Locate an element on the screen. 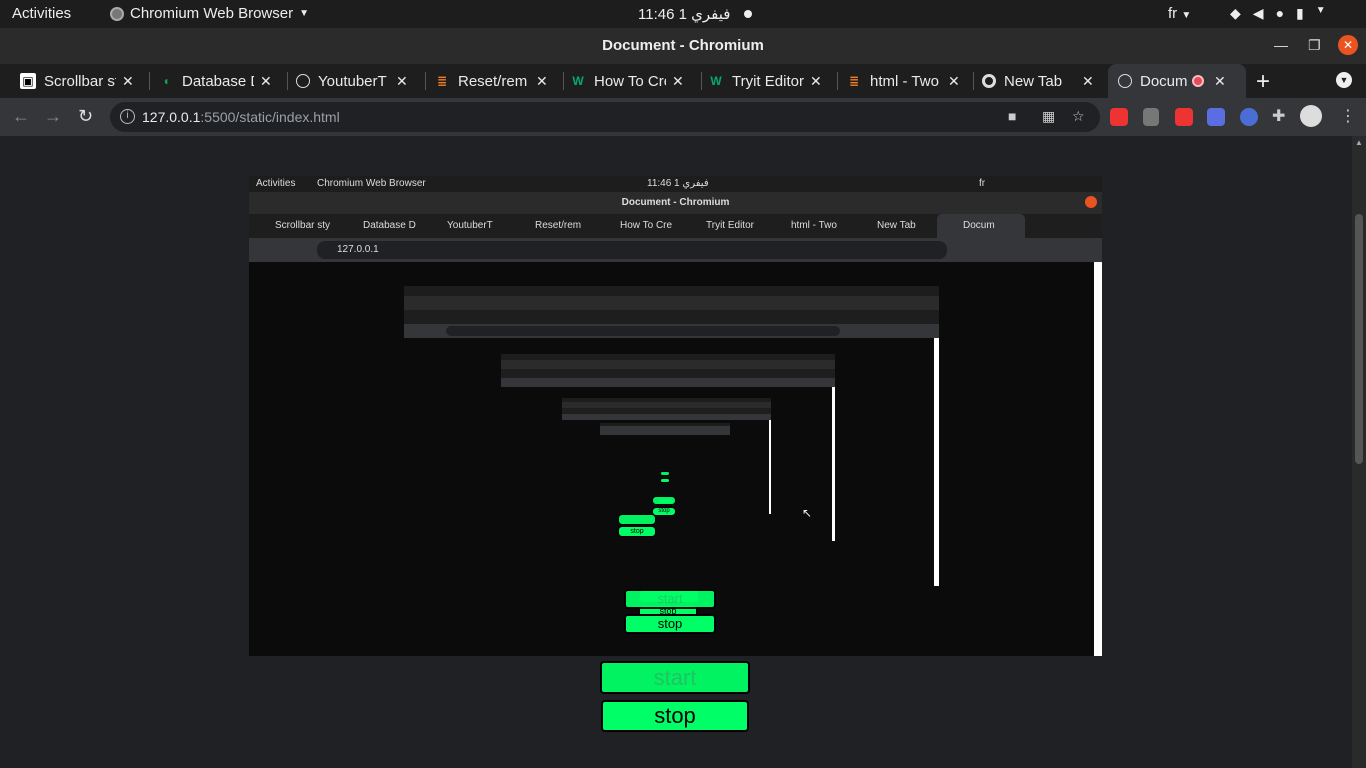  mini5-start-button is located at coordinates (665, 473).